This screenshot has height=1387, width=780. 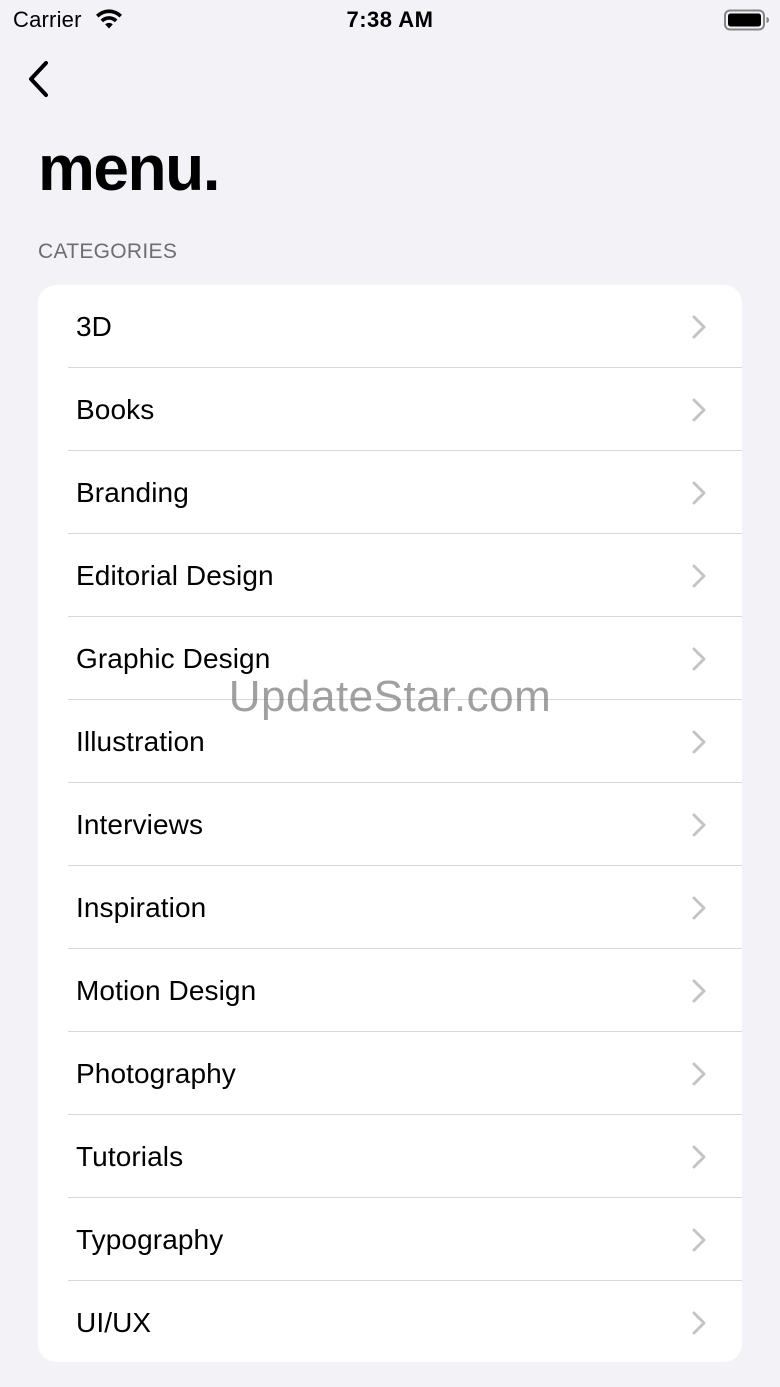 What do you see at coordinates (390, 1156) in the screenshot?
I see `category-row-tutorials: Tutorials` at bounding box center [390, 1156].